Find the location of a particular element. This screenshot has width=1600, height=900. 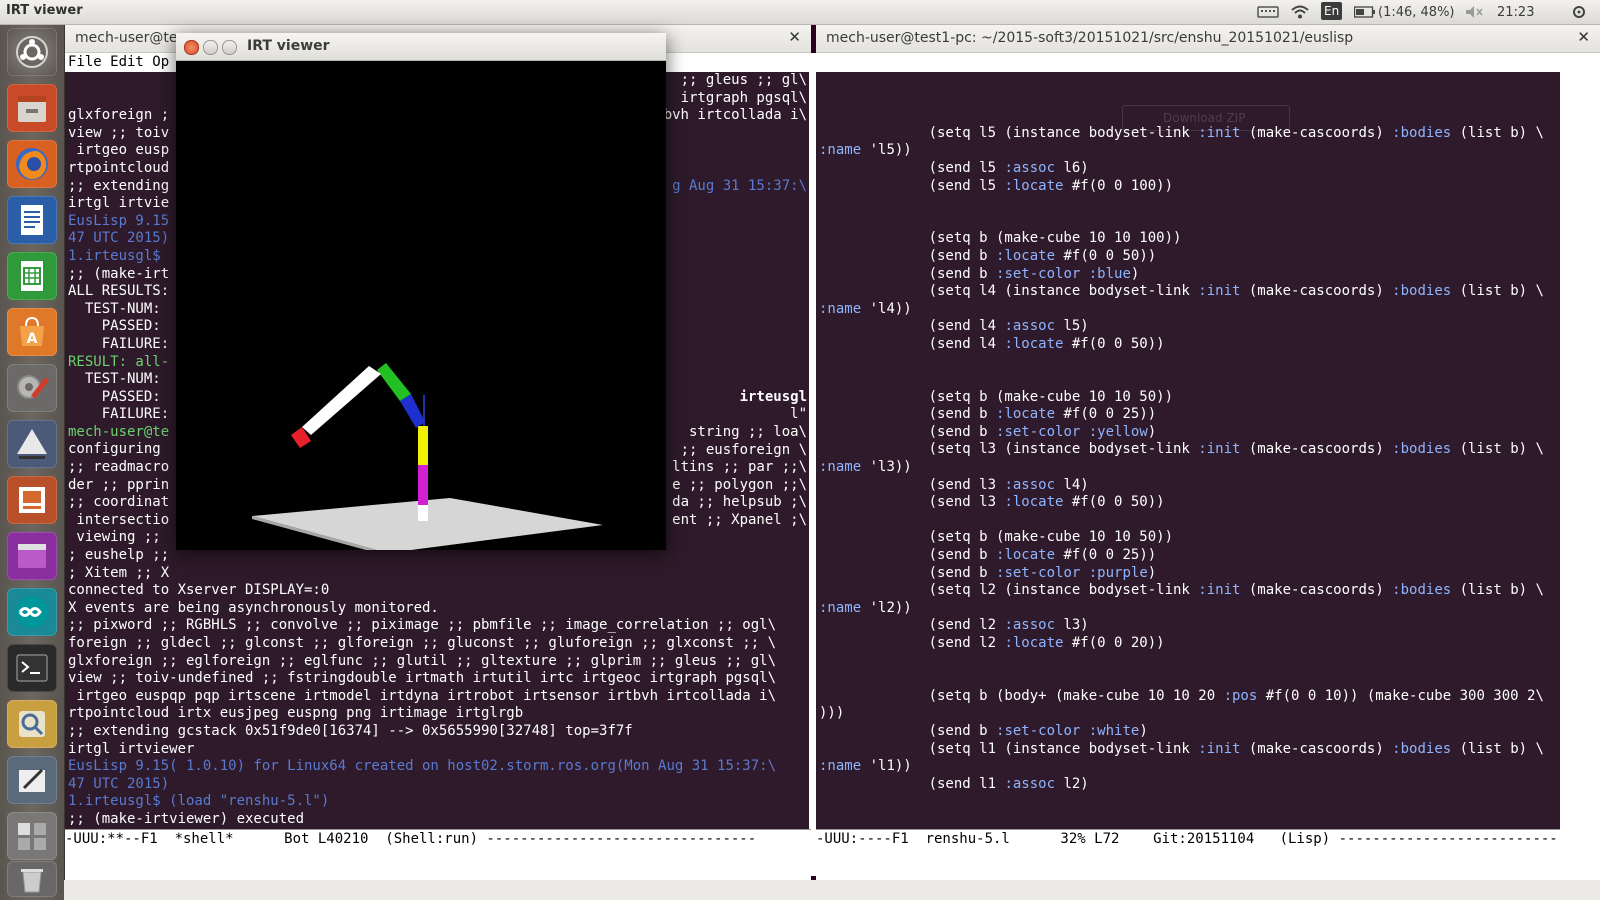

ghost-download-label: Download ZIP is located at coordinates (1204, 118).